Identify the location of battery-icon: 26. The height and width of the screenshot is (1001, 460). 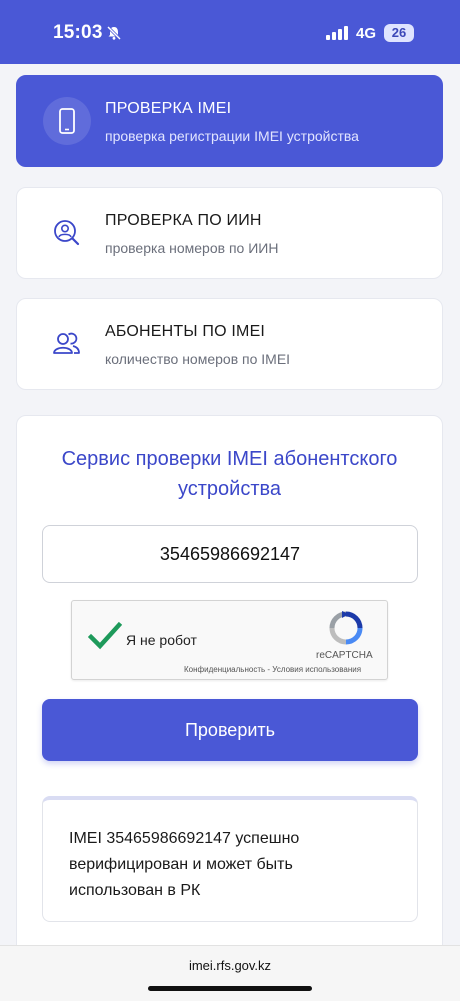
(399, 33).